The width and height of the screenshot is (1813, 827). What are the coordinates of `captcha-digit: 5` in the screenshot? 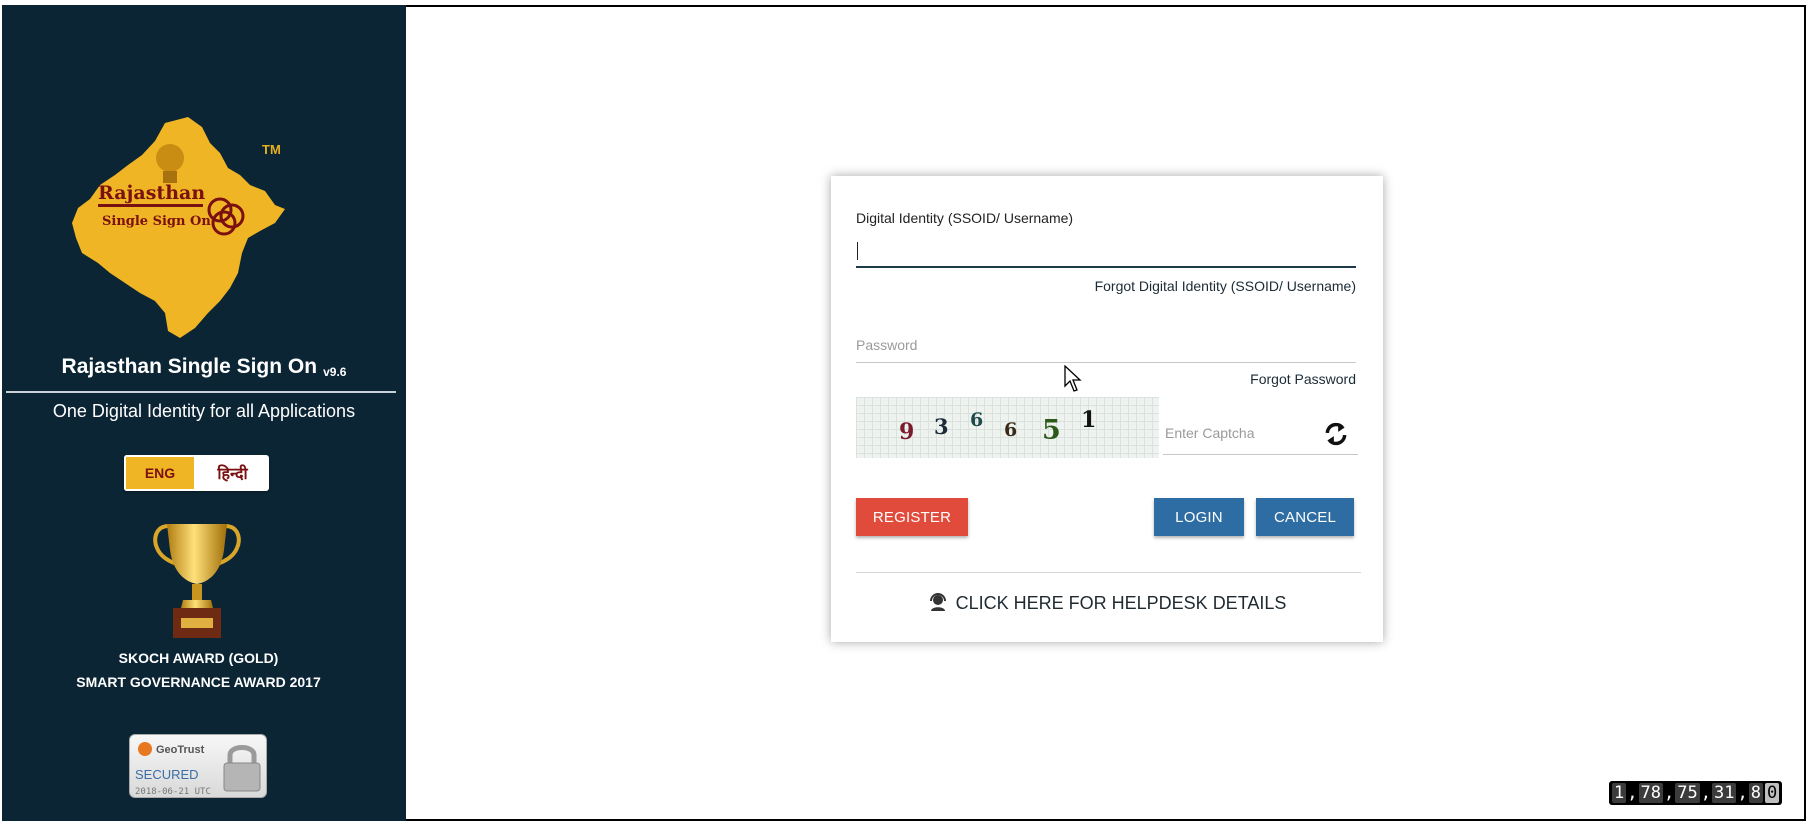 It's located at (1051, 430).